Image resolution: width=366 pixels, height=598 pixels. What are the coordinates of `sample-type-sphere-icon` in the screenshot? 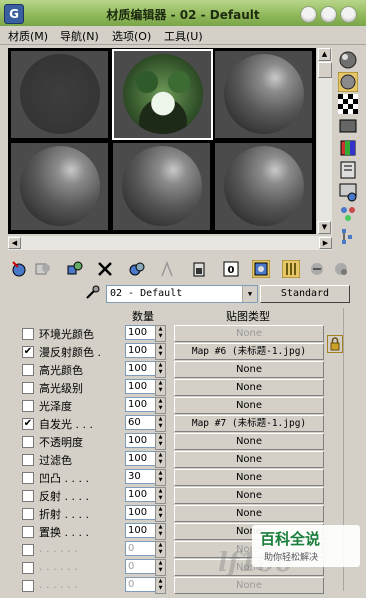 It's located at (348, 60).